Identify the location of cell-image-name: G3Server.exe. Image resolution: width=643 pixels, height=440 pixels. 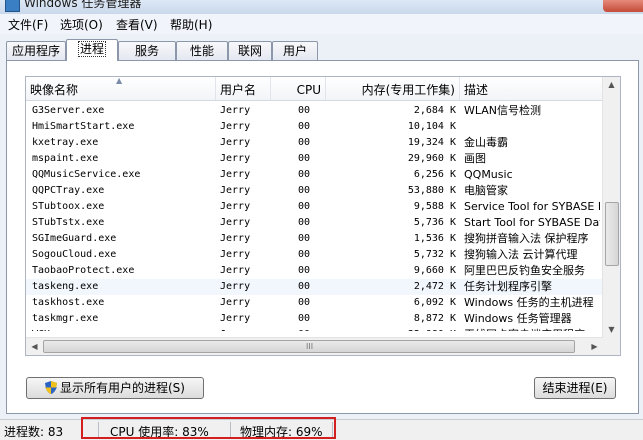
(68, 110).